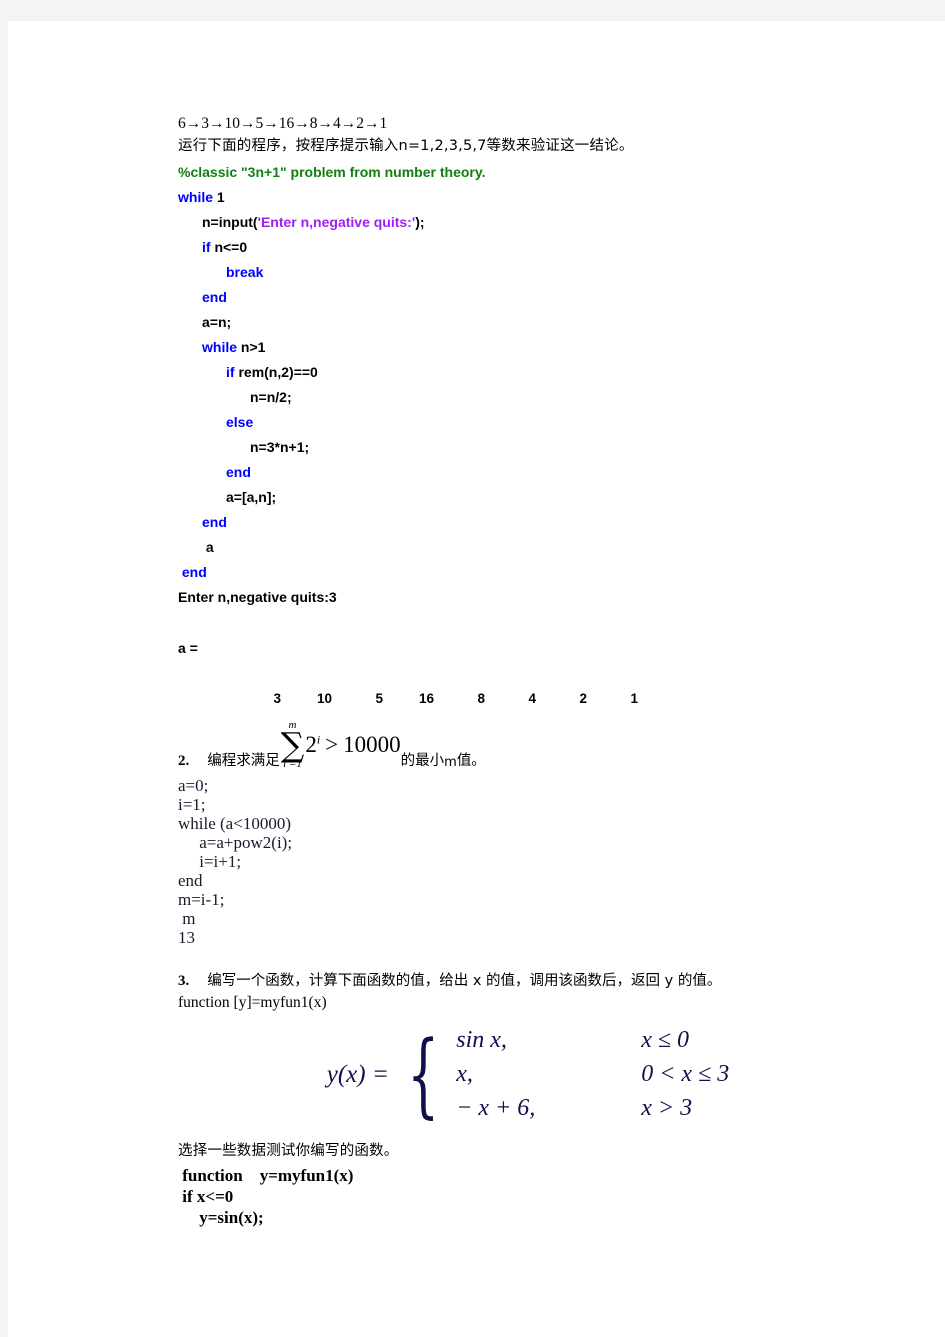 The image size is (945, 1337). I want to click on code-line: a=0;, so click(193, 786).